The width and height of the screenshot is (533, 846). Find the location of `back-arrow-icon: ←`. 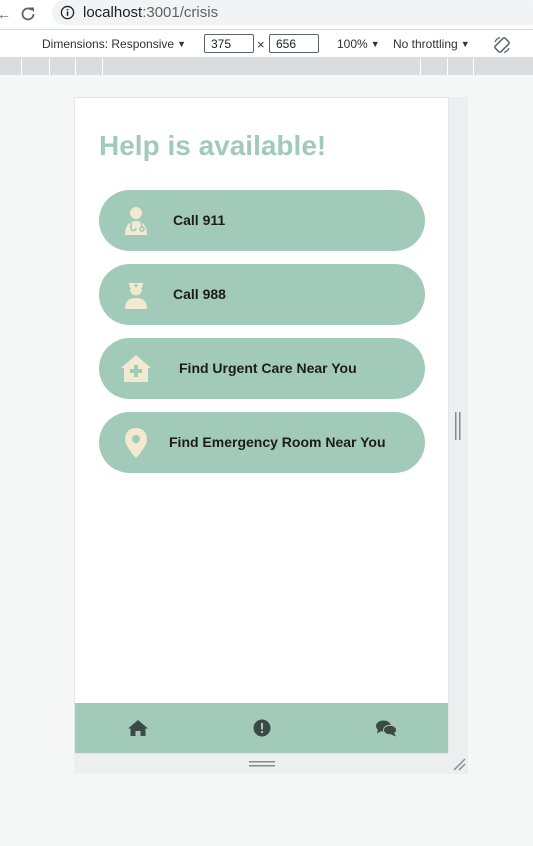

back-arrow-icon: ← is located at coordinates (5, 14).